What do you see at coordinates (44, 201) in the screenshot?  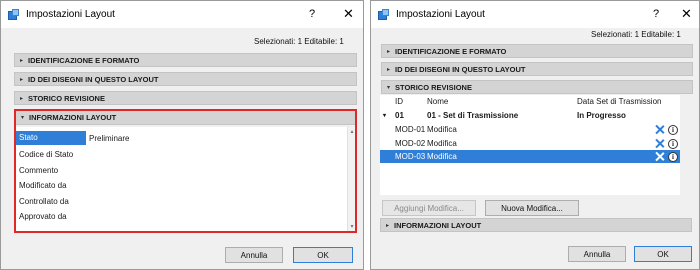 I see `property-label: Controllato da` at bounding box center [44, 201].